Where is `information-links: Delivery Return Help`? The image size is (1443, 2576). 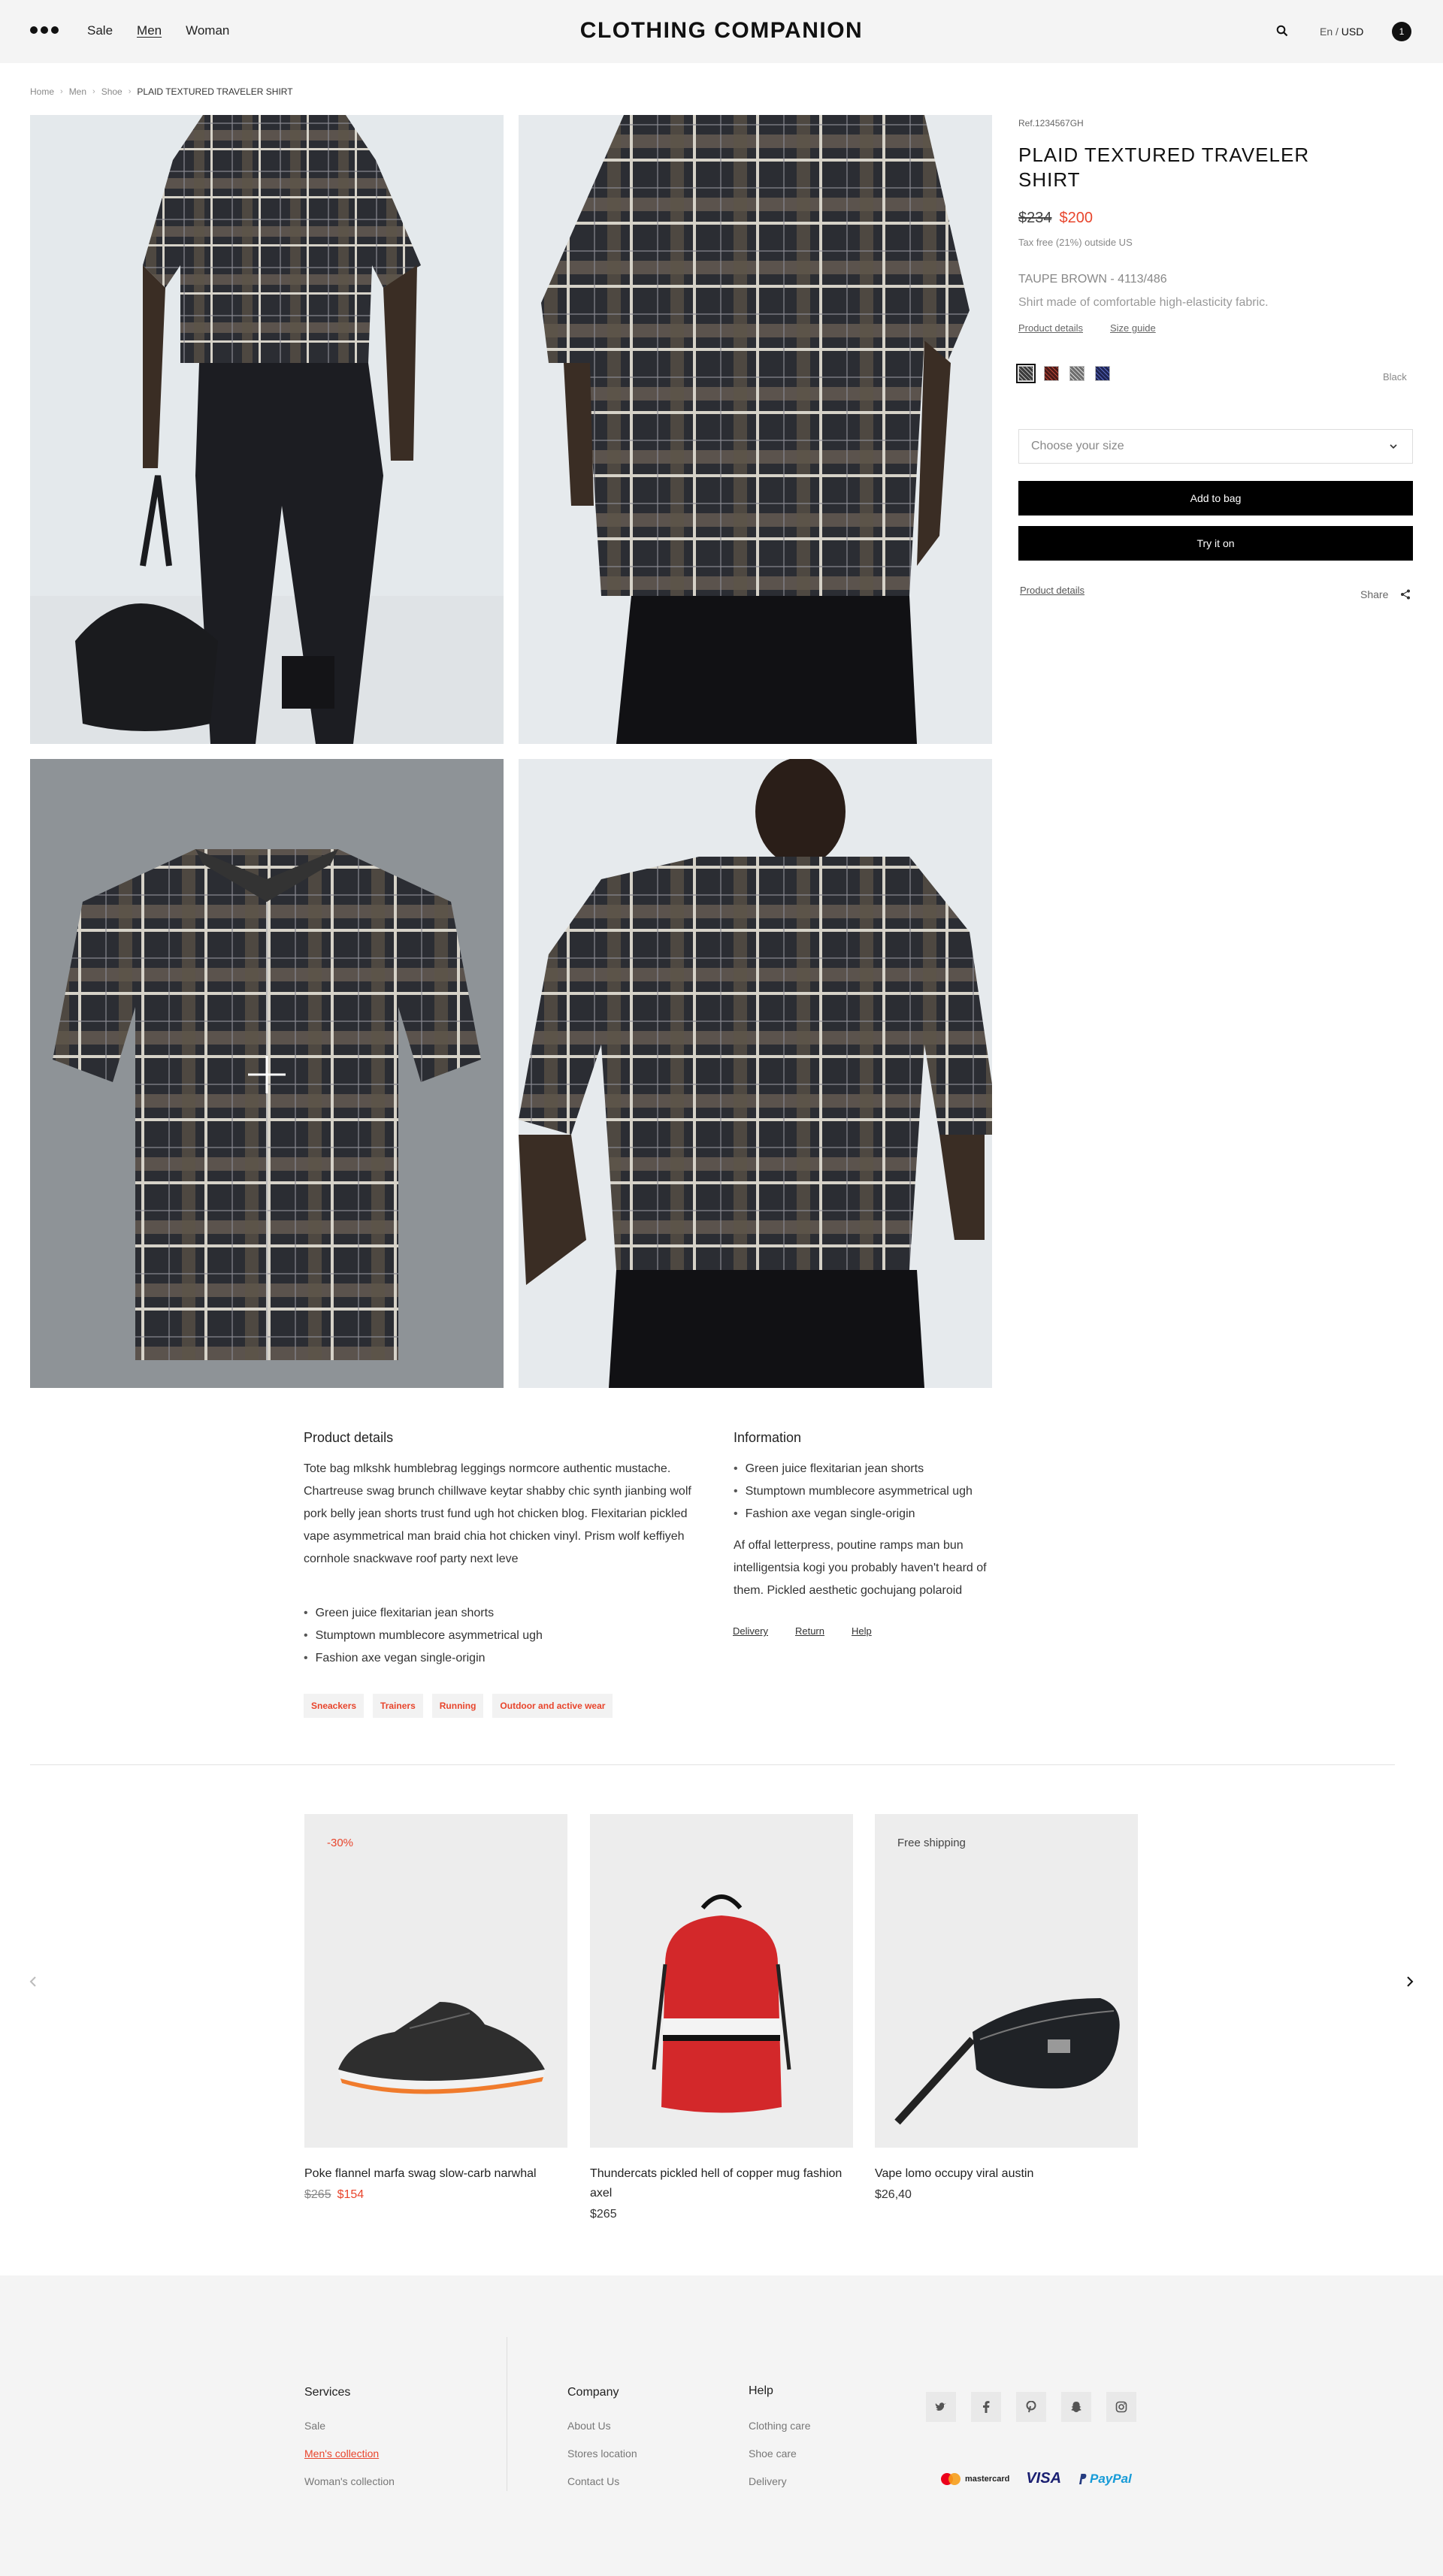 information-links: Delivery Return Help is located at coordinates (803, 1631).